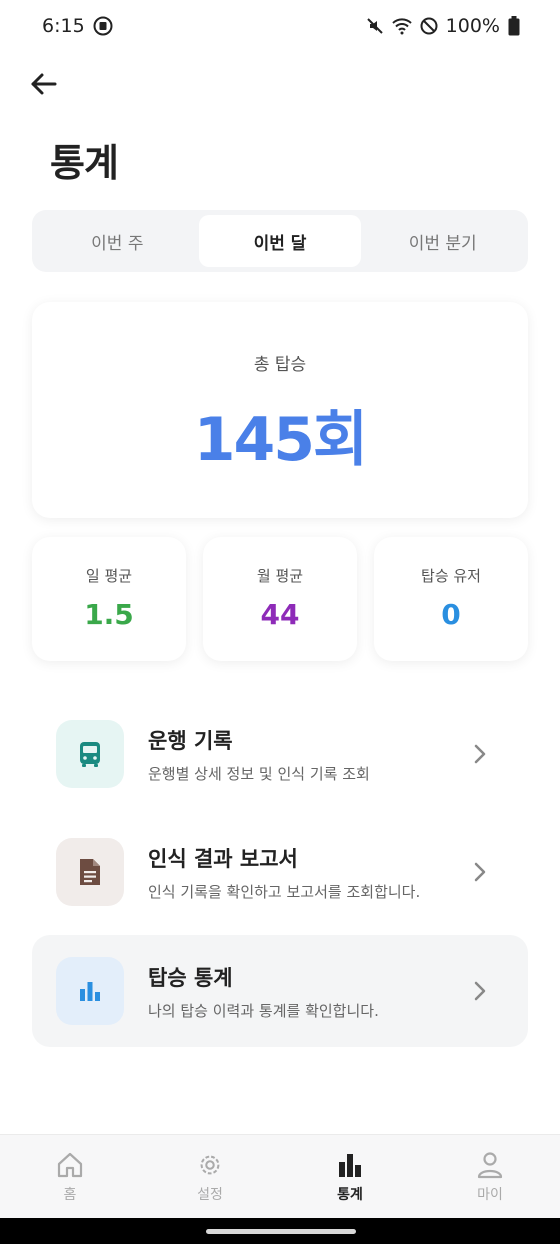 This screenshot has width=560, height=1244. What do you see at coordinates (210, 1176) in the screenshot?
I see `nav-settings: 설정` at bounding box center [210, 1176].